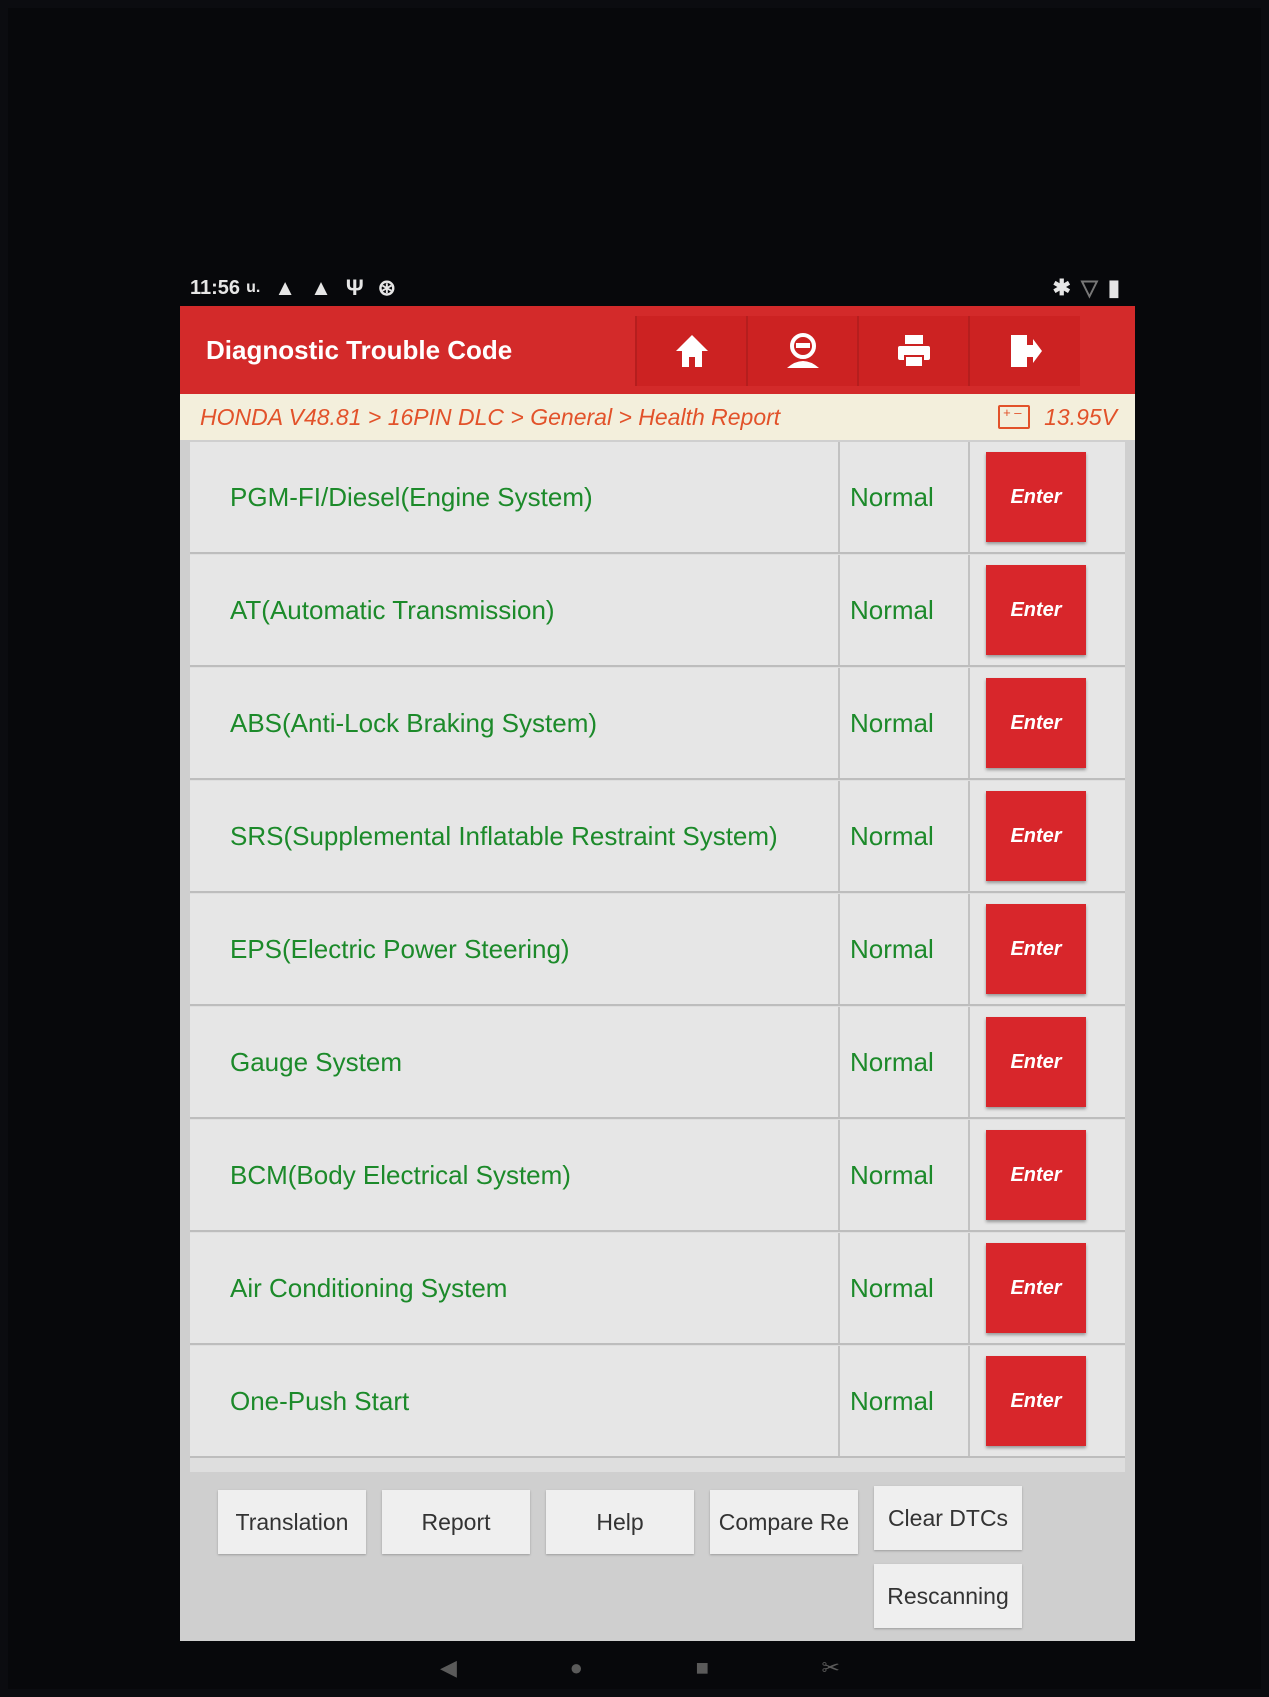 This screenshot has width=1269, height=1697. I want to click on list-item: One-Push Start Normal Enter, so click(657, 1402).